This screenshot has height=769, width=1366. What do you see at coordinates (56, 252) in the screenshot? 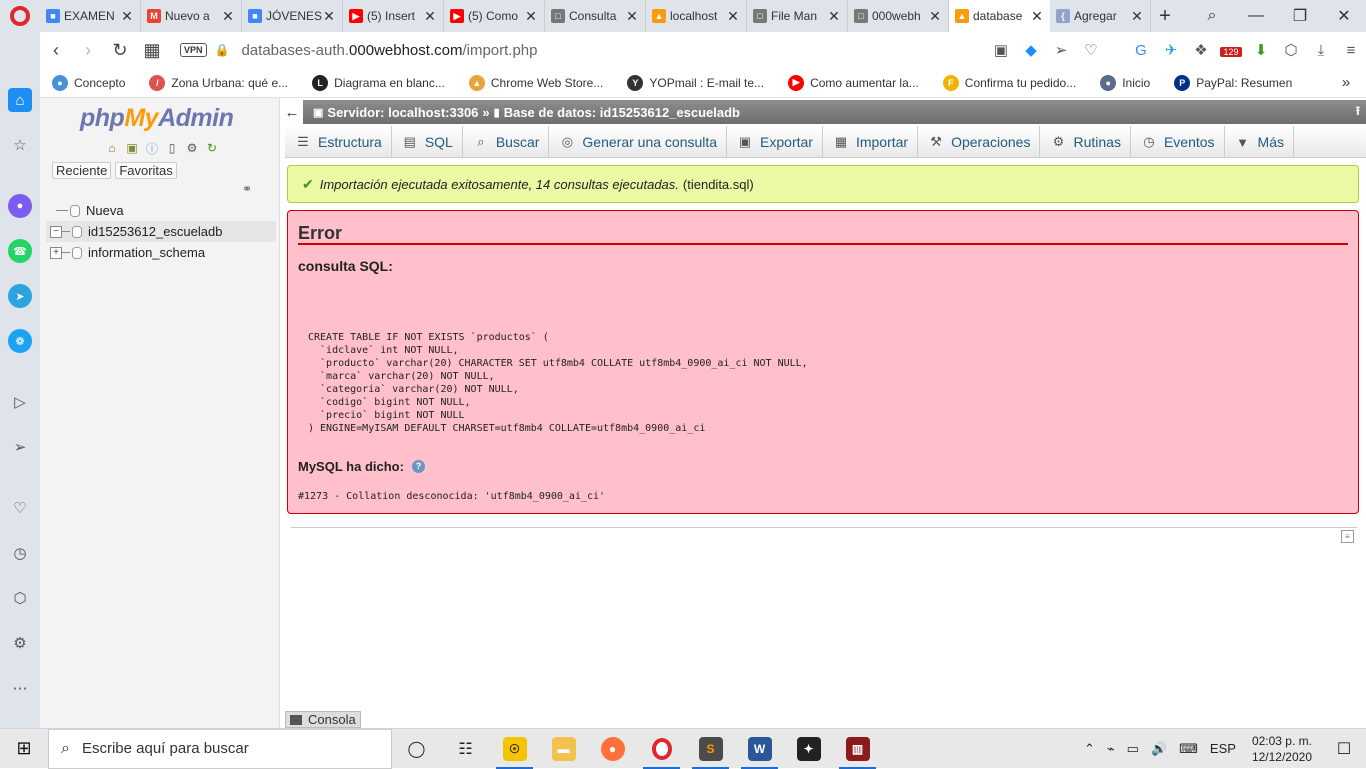
I see `expand-icon: +` at bounding box center [56, 252].